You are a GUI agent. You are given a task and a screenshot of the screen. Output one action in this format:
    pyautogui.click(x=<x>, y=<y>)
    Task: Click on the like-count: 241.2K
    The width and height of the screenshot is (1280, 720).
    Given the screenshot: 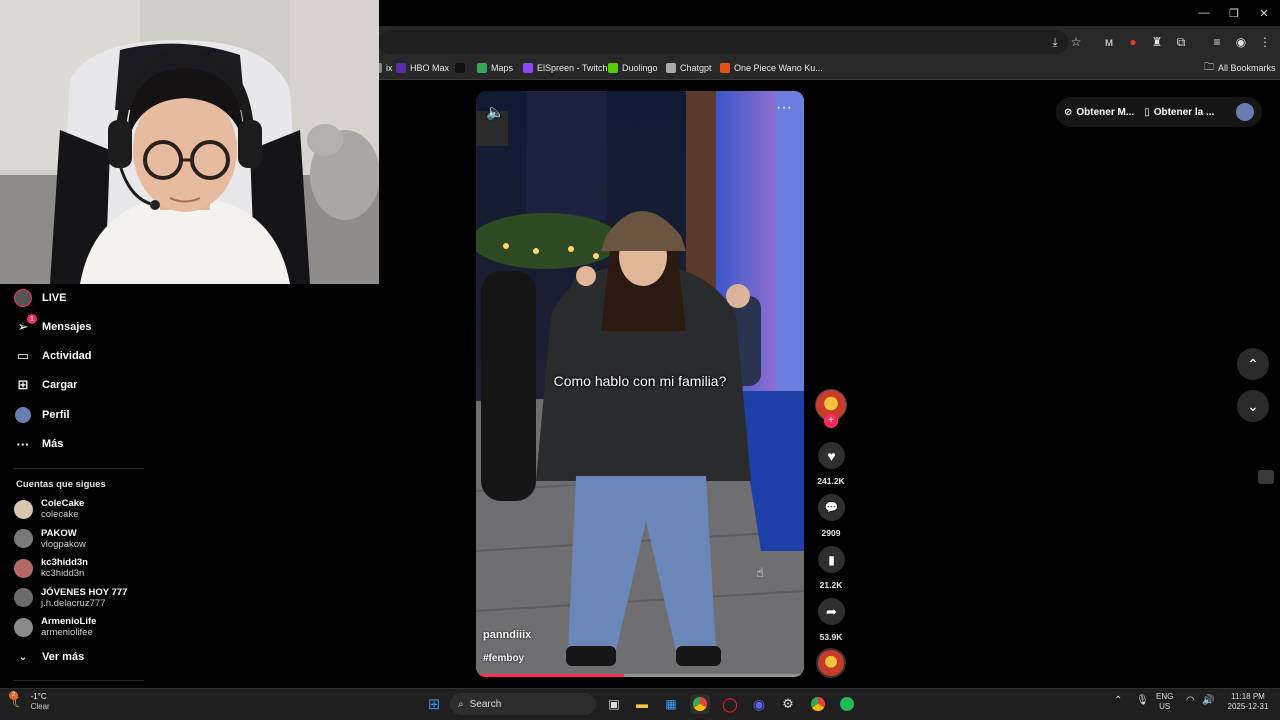 What is the action you would take?
    pyautogui.click(x=831, y=481)
    